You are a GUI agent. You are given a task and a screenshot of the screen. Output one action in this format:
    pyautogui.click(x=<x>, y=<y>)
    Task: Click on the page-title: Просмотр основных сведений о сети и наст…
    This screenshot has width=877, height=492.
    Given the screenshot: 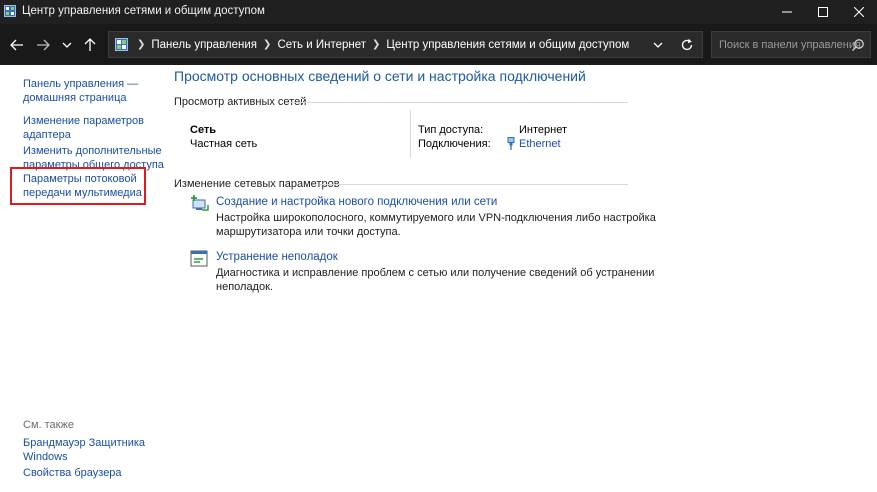 What is the action you would take?
    pyautogui.click(x=380, y=76)
    